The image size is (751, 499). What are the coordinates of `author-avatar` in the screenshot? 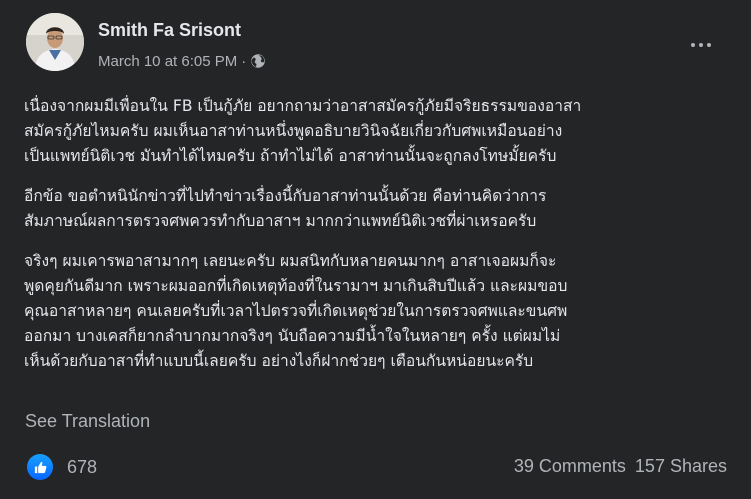 It's located at (55, 42).